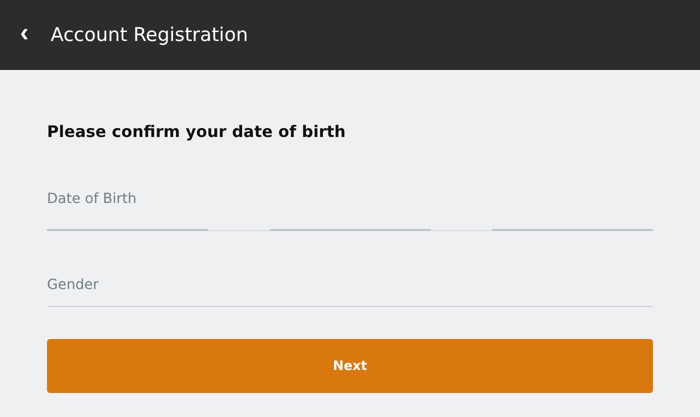  Describe the element at coordinates (350, 292) in the screenshot. I see `gender-field: Gender` at that location.